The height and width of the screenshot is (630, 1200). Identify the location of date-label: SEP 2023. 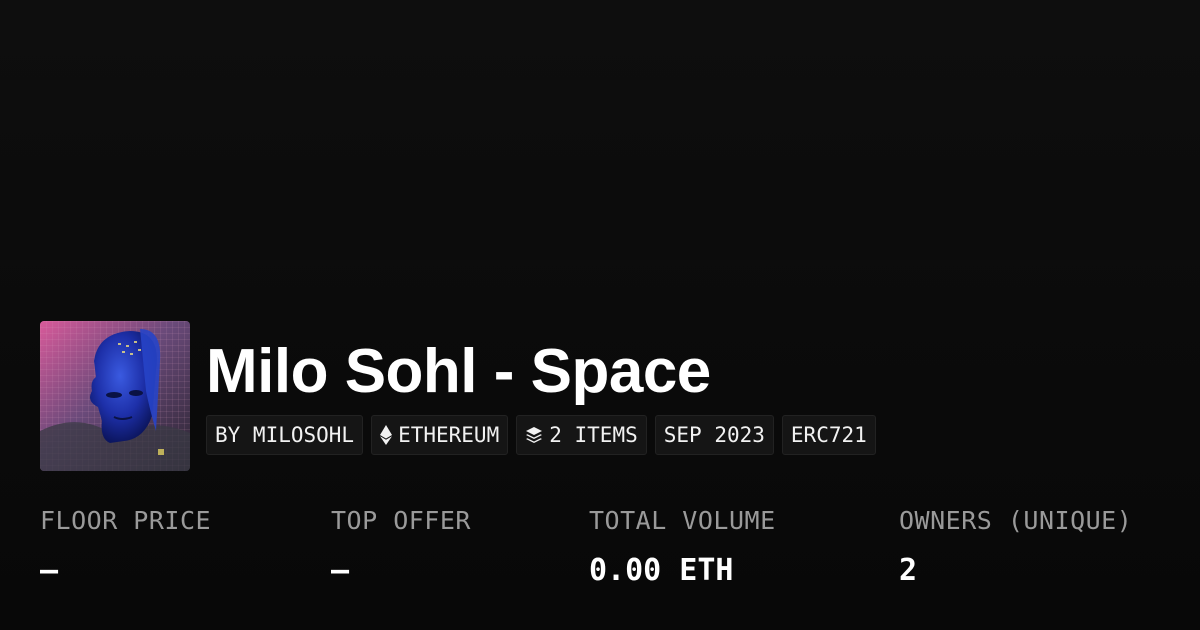
(714, 435).